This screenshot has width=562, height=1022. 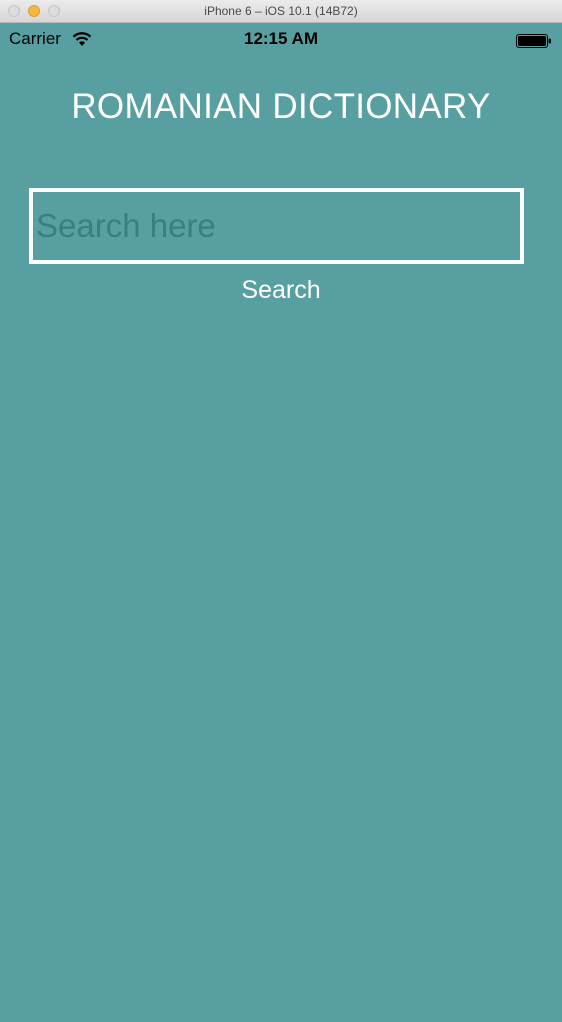 I want to click on status-time: 12:15 AM, so click(x=280, y=38).